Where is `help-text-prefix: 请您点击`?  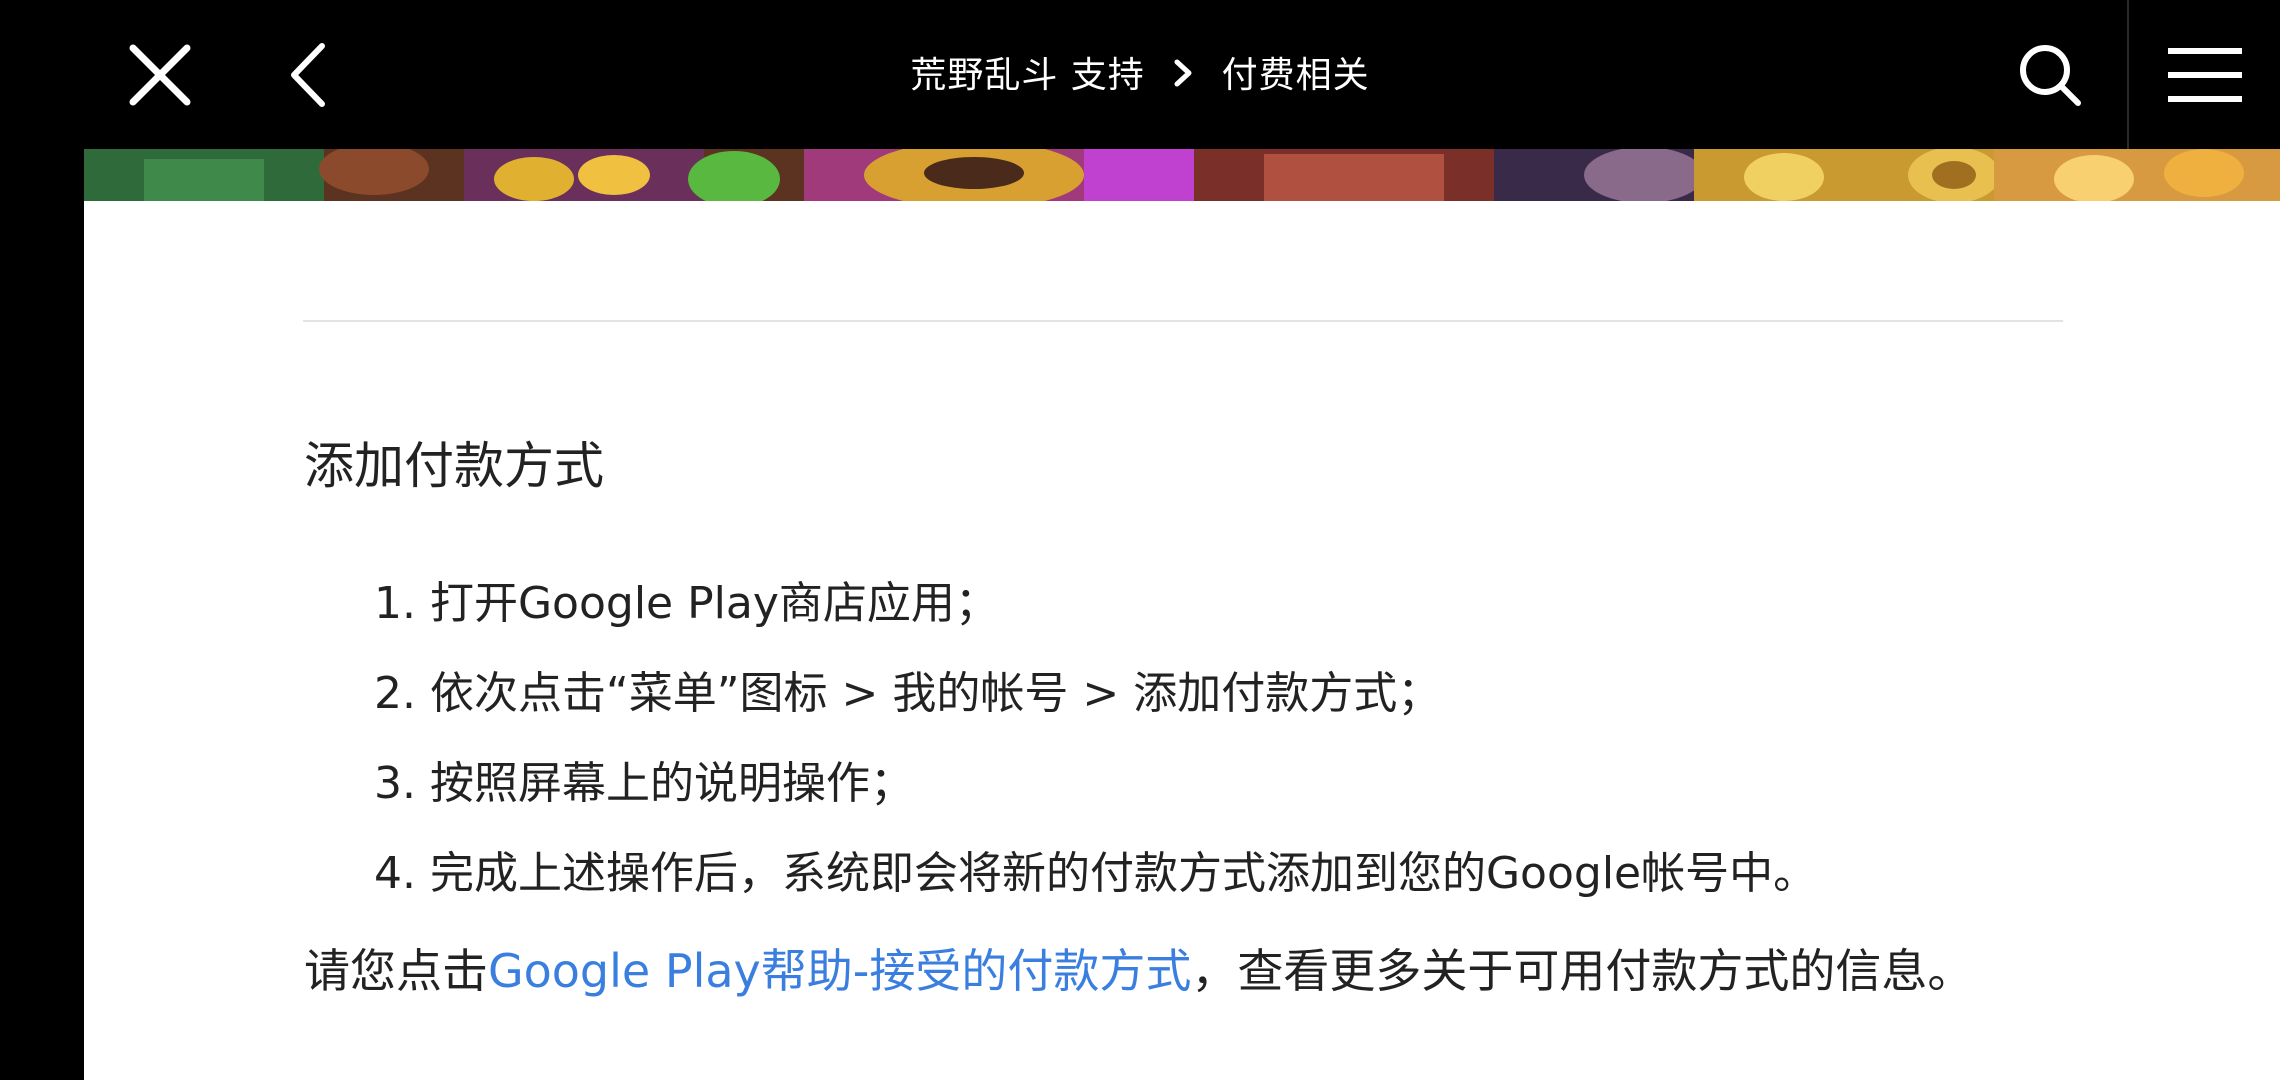 help-text-prefix: 请您点击 is located at coordinates (396, 971).